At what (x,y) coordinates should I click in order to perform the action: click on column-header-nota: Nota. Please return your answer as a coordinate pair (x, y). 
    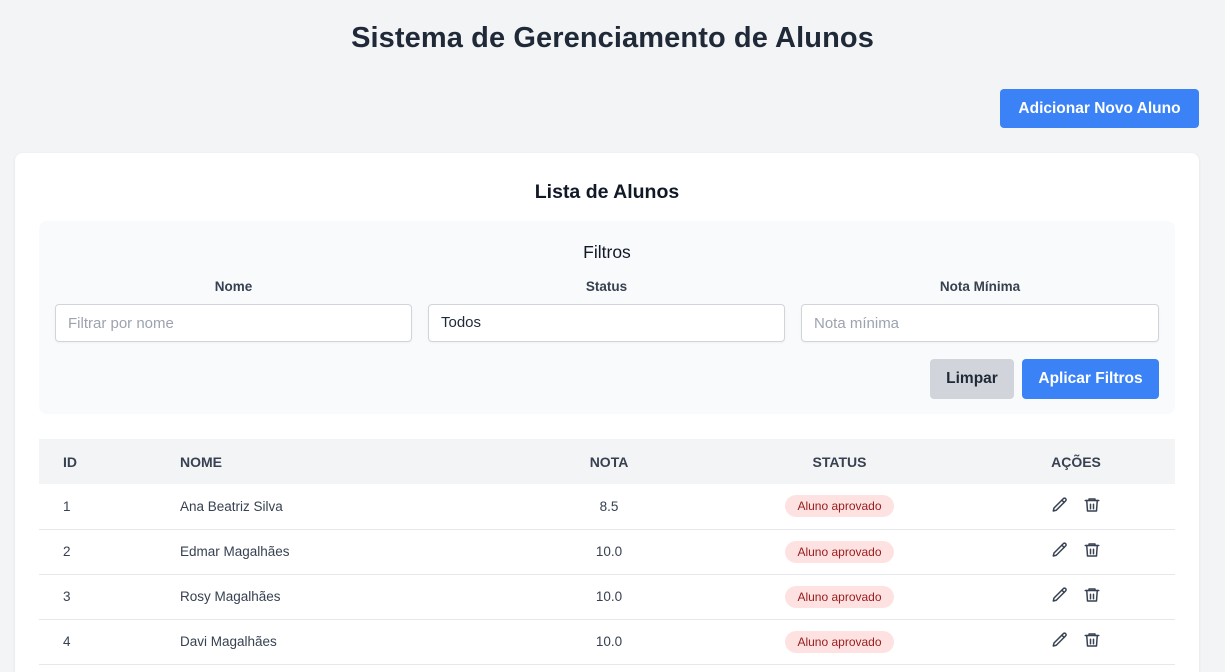
    Looking at the image, I should click on (609, 461).